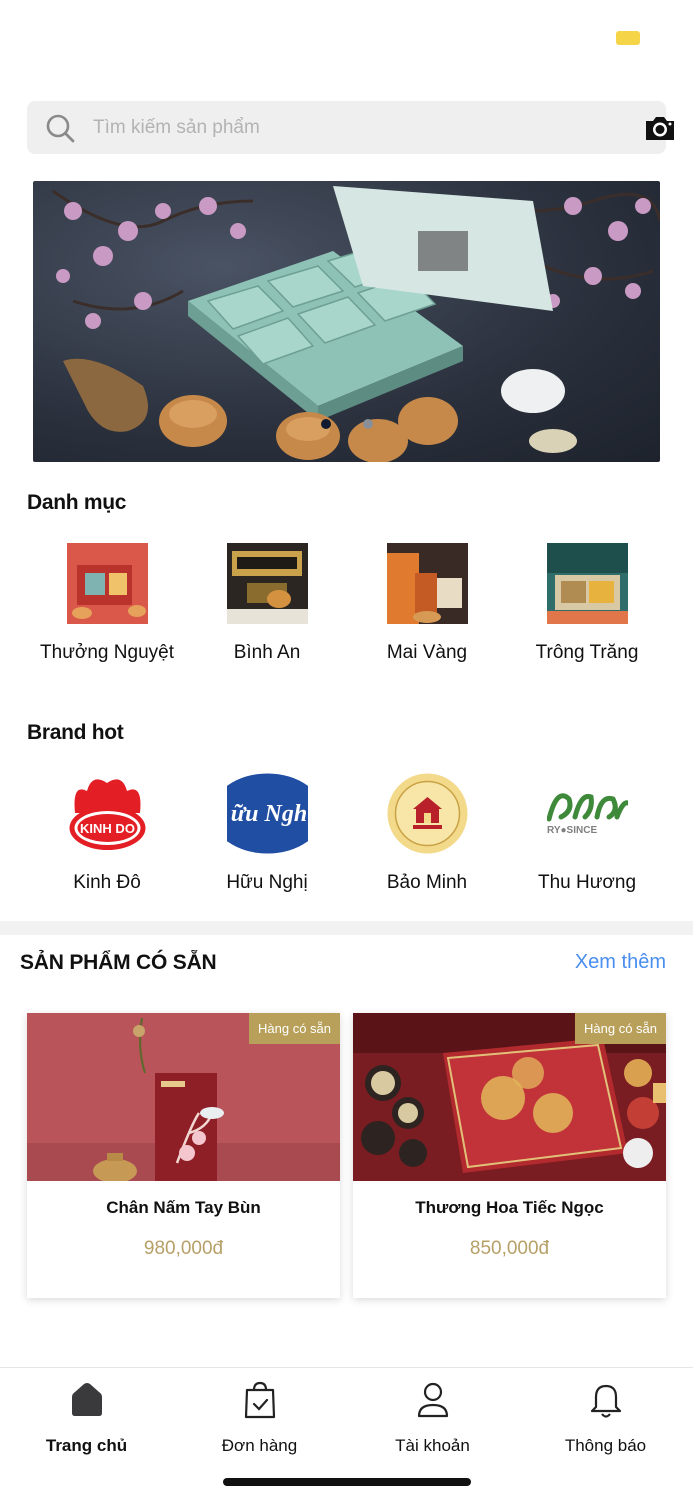 The height and width of the screenshot is (1500, 693). Describe the element at coordinates (587, 652) in the screenshot. I see `category-label: Trông Trăng` at that location.